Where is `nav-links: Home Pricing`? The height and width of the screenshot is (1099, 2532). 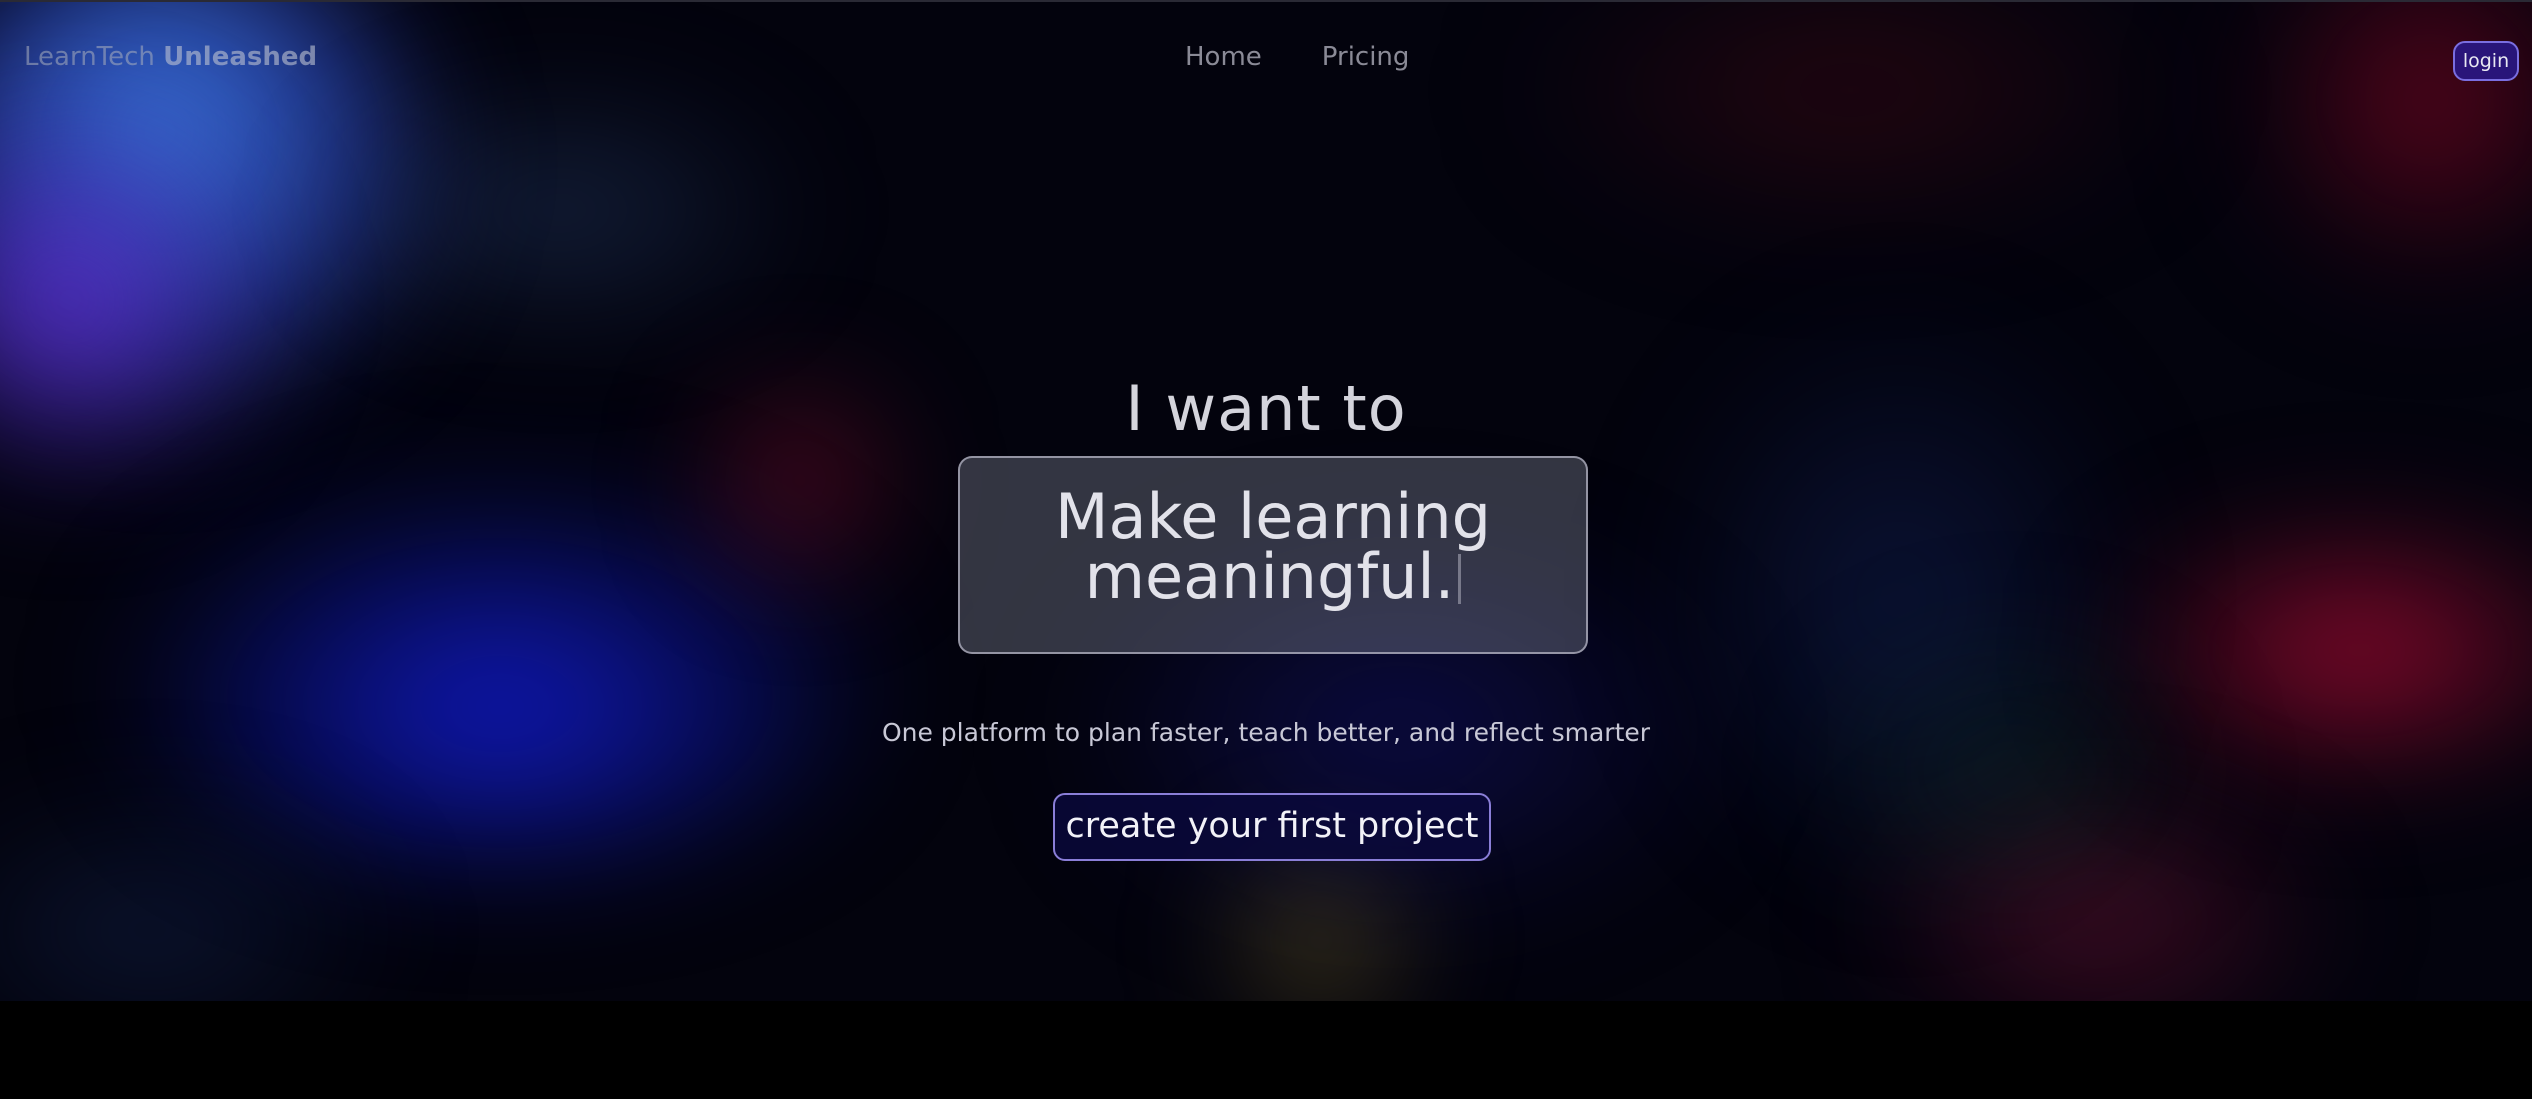
nav-links: Home Pricing is located at coordinates (1327, 57).